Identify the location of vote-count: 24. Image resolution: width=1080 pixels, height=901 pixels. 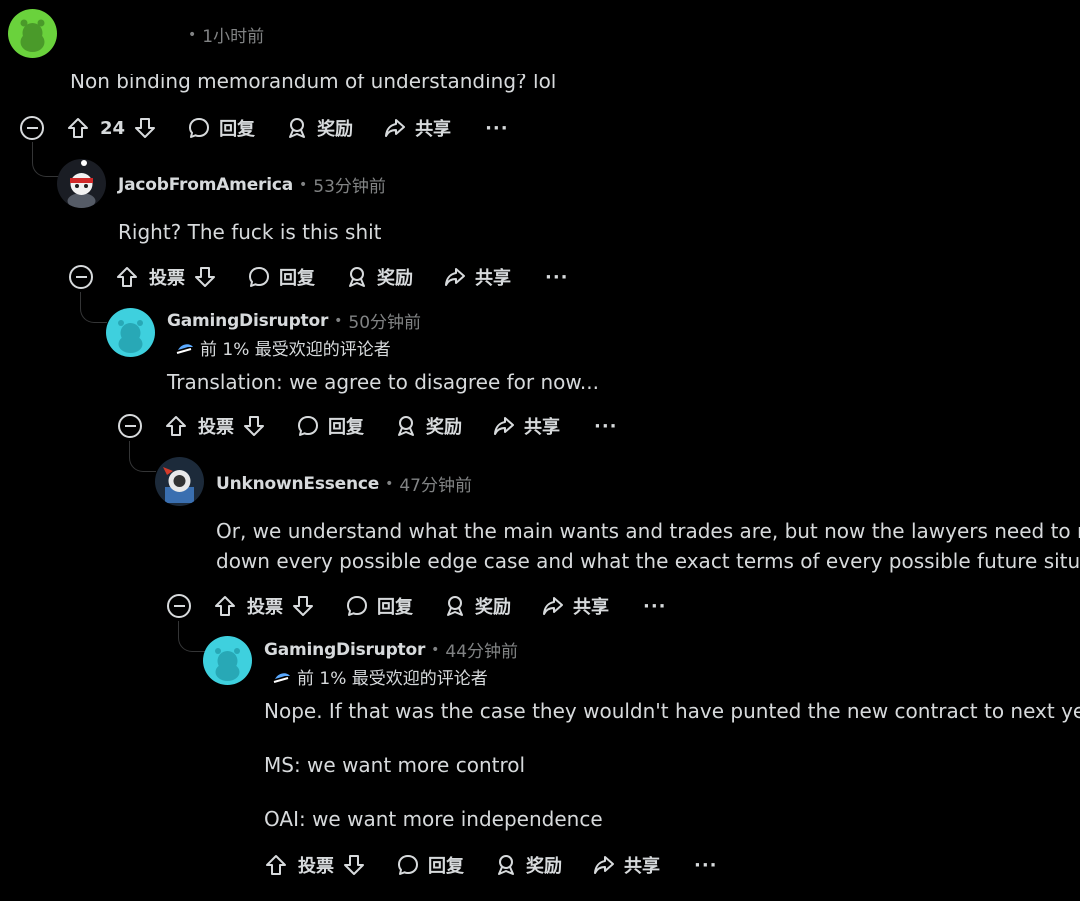
(113, 128).